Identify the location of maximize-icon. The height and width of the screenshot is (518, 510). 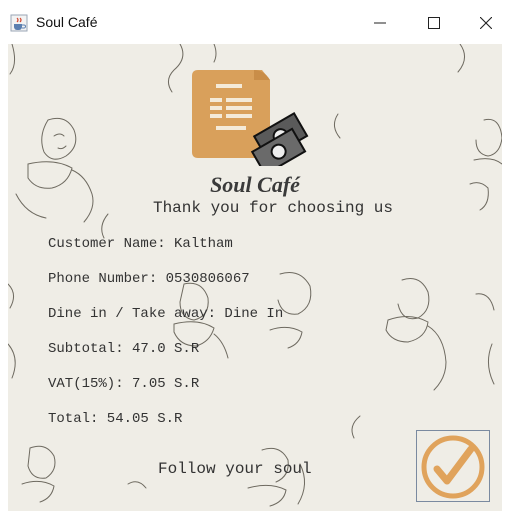
(434, 23).